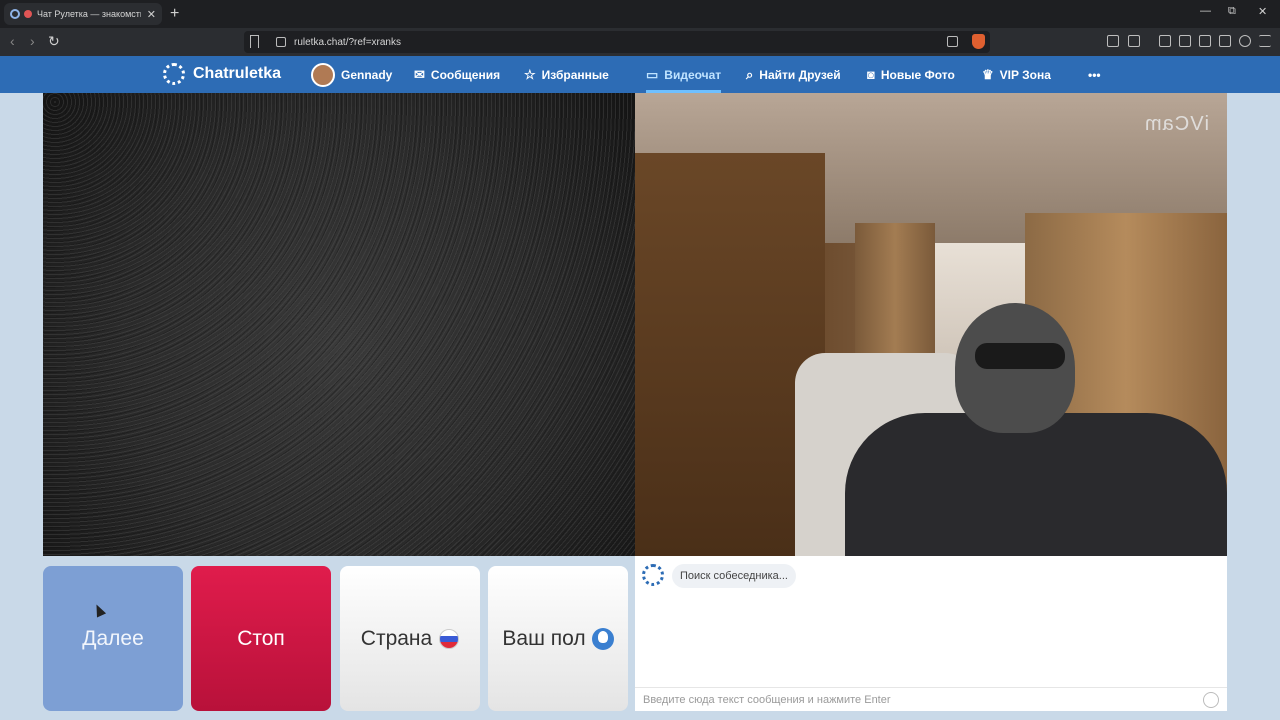 The width and height of the screenshot is (1280, 720). What do you see at coordinates (544, 638) in the screenshot?
I see `gender-button-label: Ваш пол` at bounding box center [544, 638].